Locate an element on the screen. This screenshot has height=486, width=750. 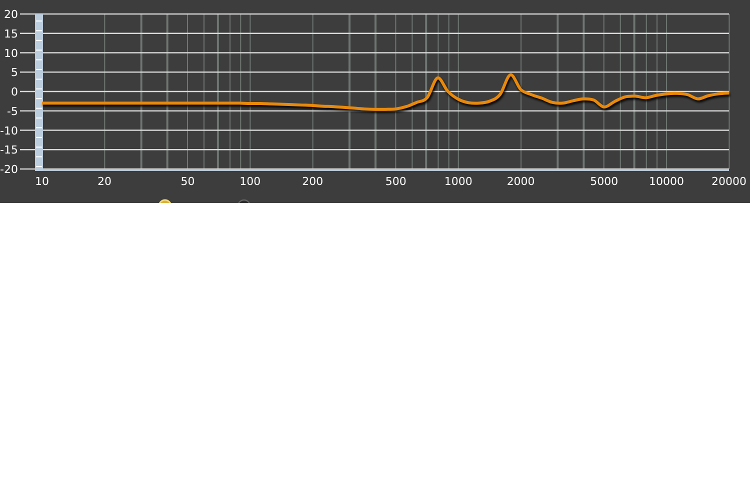
x-tick-label: 10 is located at coordinates (42, 181).